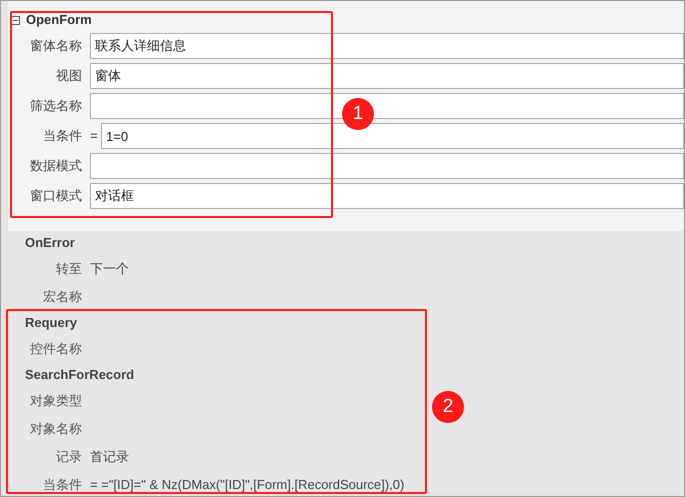 The height and width of the screenshot is (497, 685). I want to click on argument-value: 首记录, so click(109, 457).